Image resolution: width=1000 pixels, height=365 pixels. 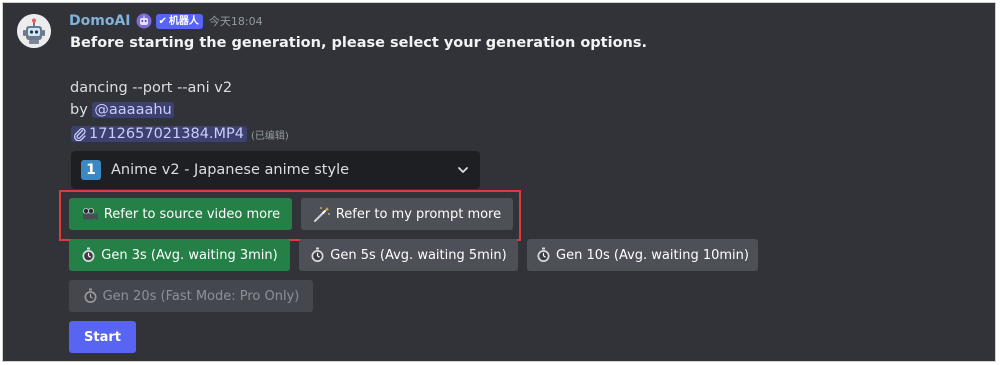 I want to click on movie-camera-icon, so click(x=90, y=214).